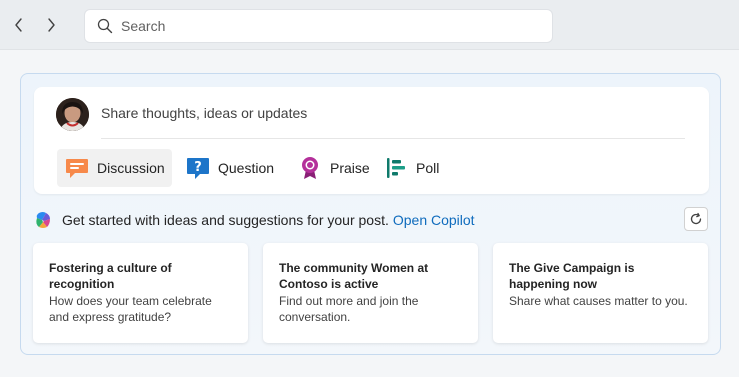 The width and height of the screenshot is (739, 377). I want to click on chevron-left-icon, so click(18, 25).